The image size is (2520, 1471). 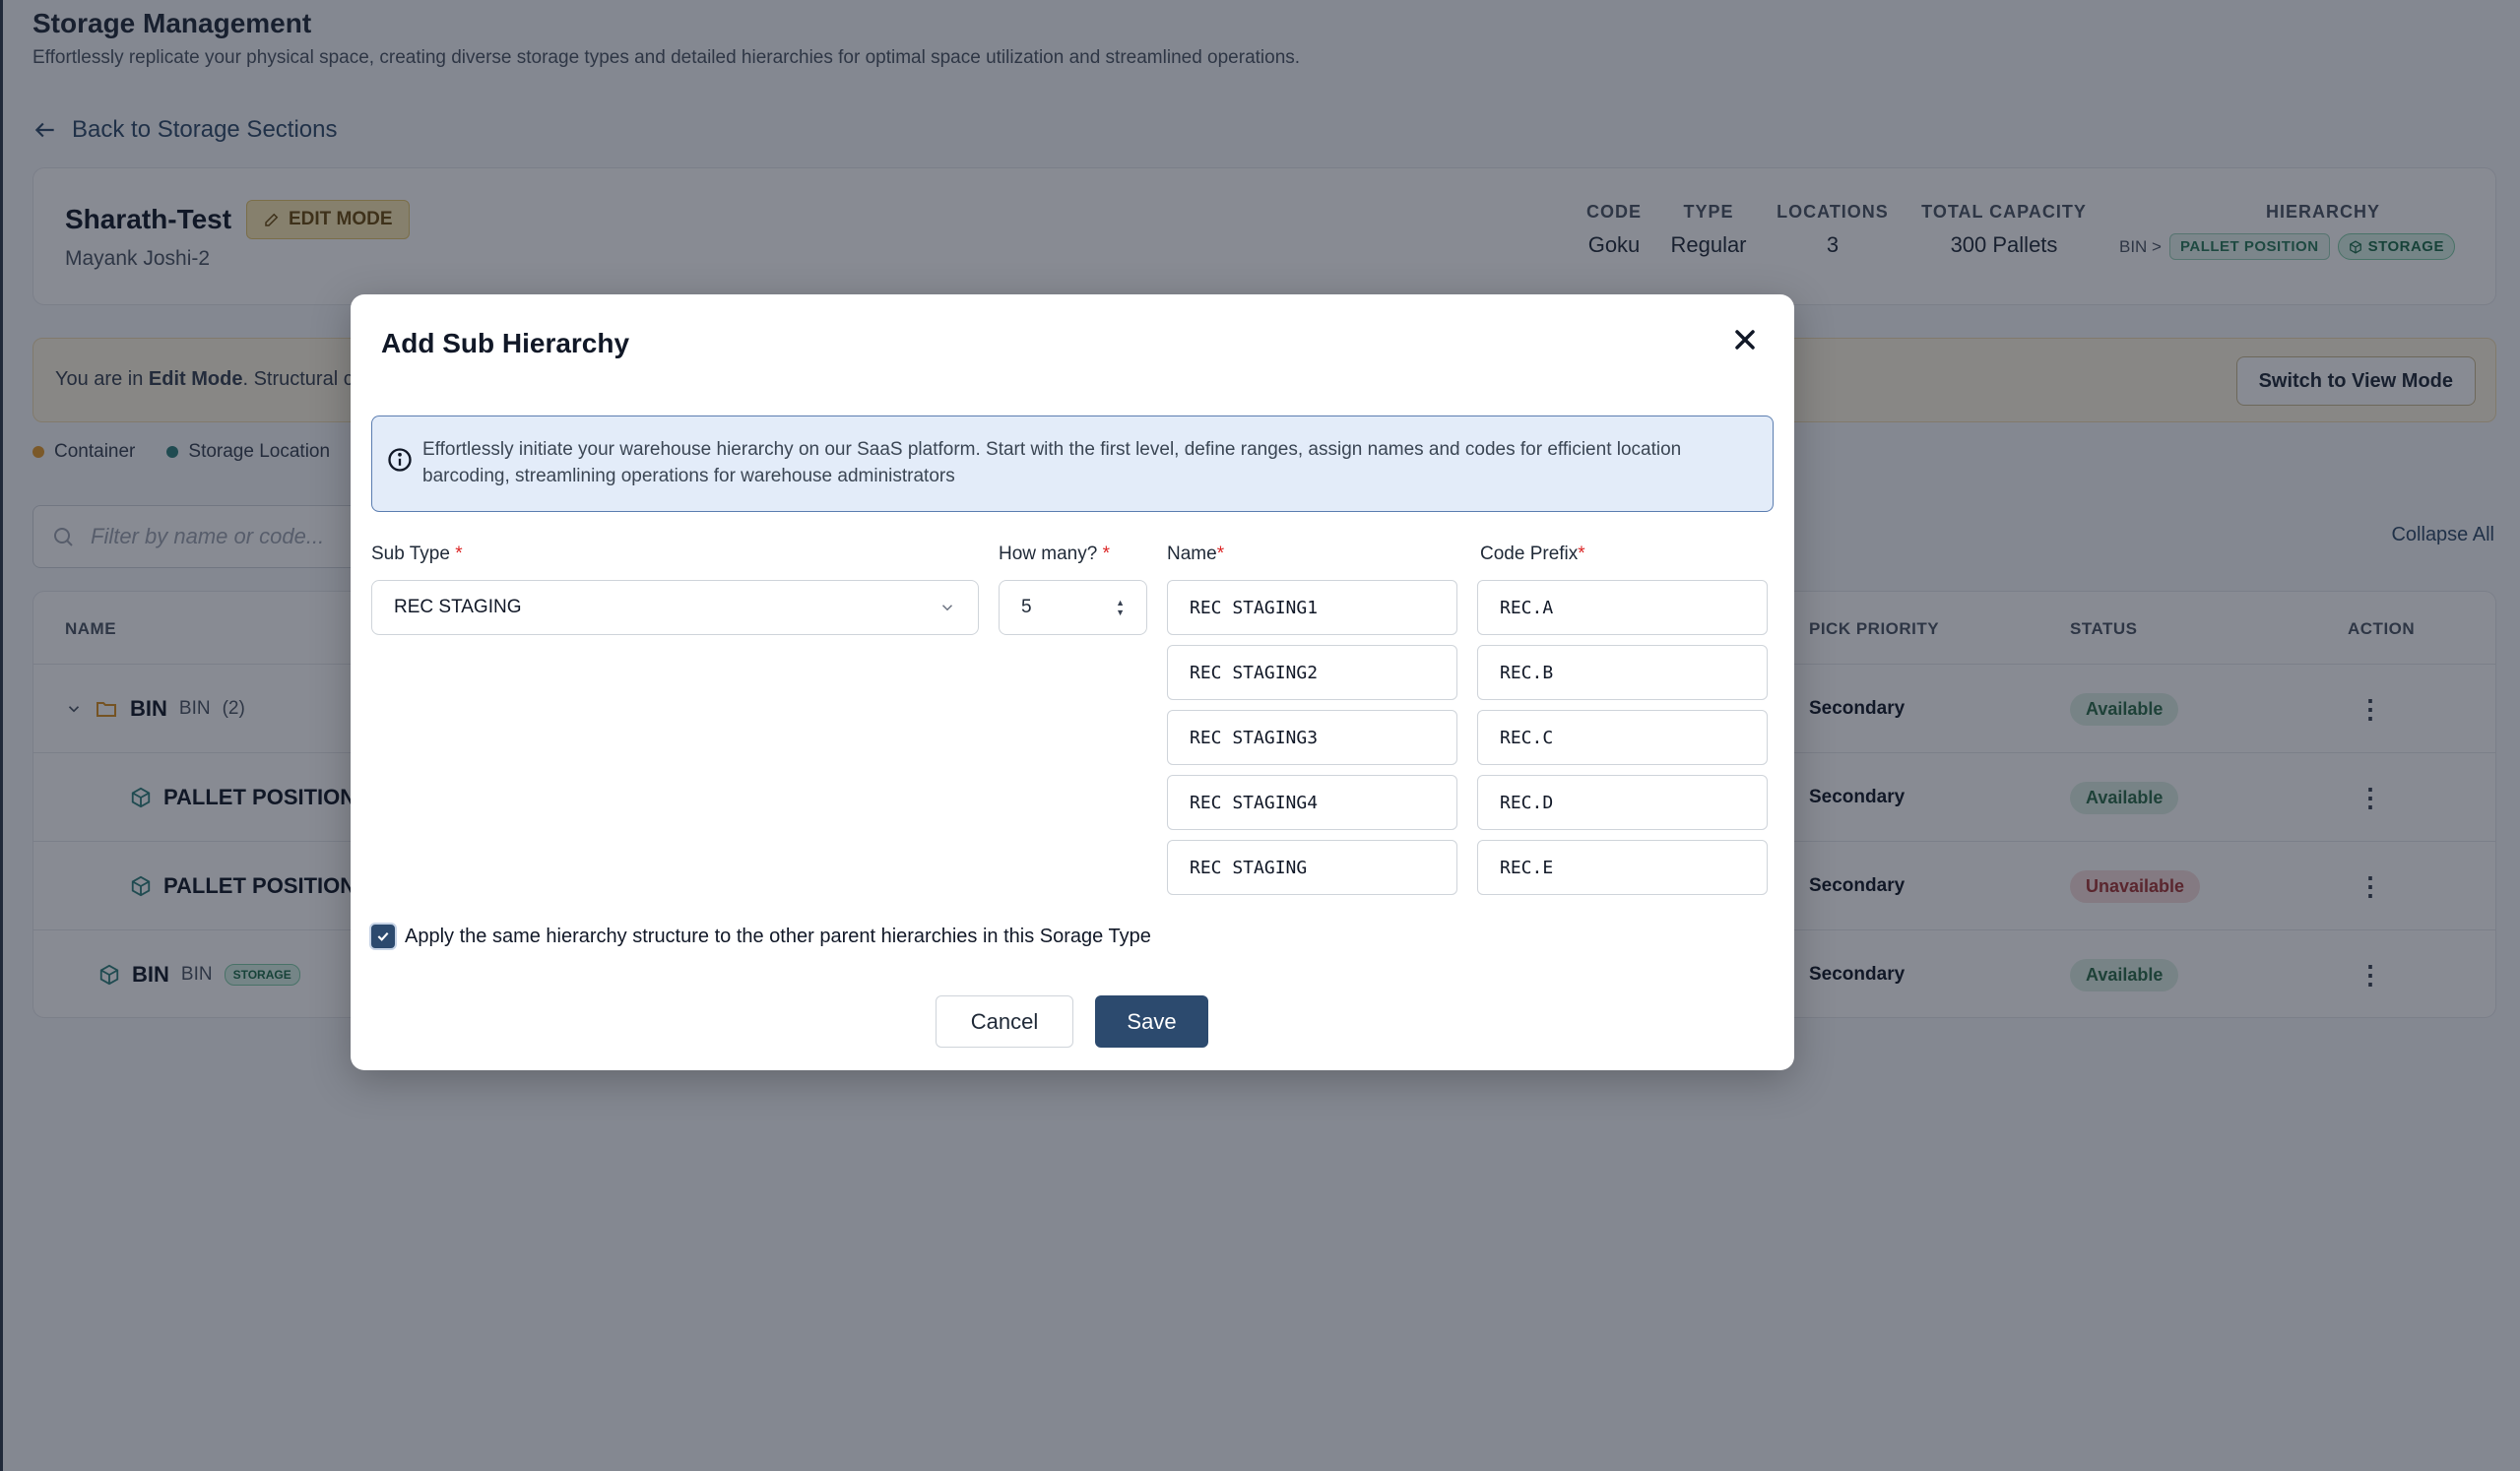 What do you see at coordinates (1026, 607) in the screenshot?
I see `how-many-value: 5` at bounding box center [1026, 607].